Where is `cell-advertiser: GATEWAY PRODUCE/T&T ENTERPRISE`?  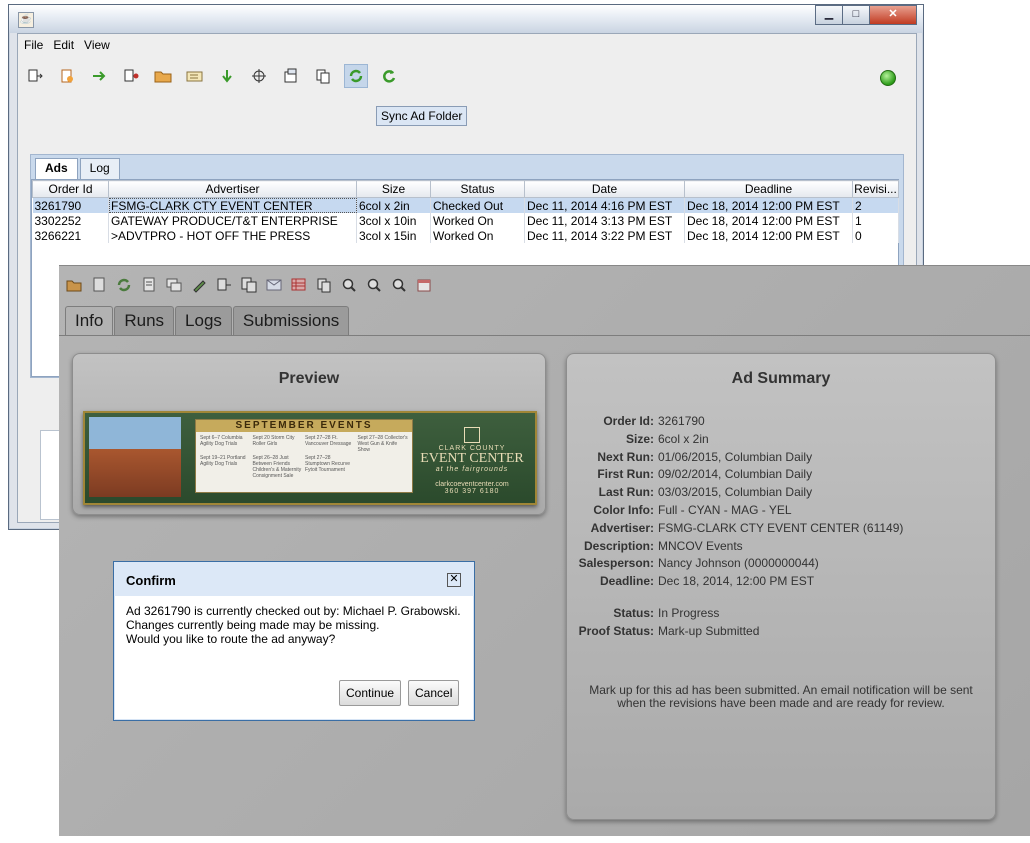
cell-advertiser: GATEWAY PRODUCE/T&T ENTERPRISE is located at coordinates (232, 220).